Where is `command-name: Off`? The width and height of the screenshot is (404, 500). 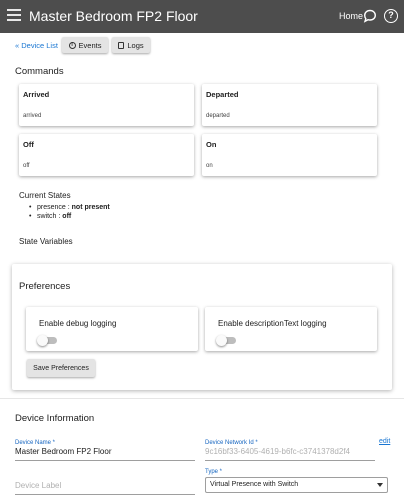 command-name: Off is located at coordinates (28, 144).